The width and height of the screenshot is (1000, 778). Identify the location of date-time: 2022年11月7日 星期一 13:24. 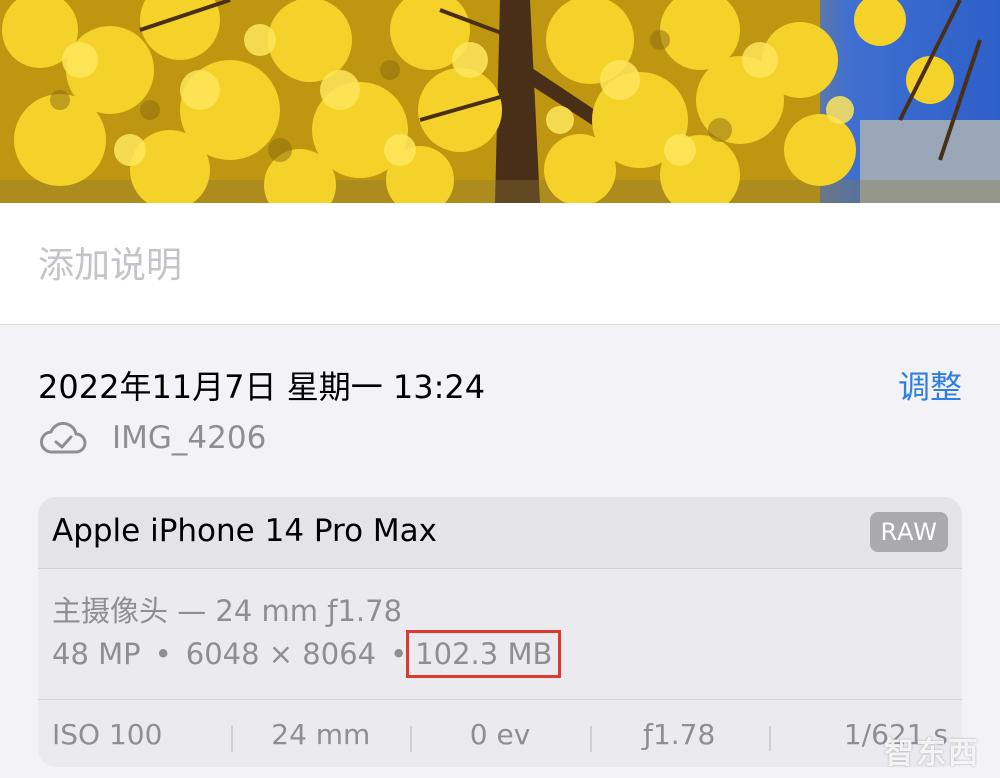
(262, 387).